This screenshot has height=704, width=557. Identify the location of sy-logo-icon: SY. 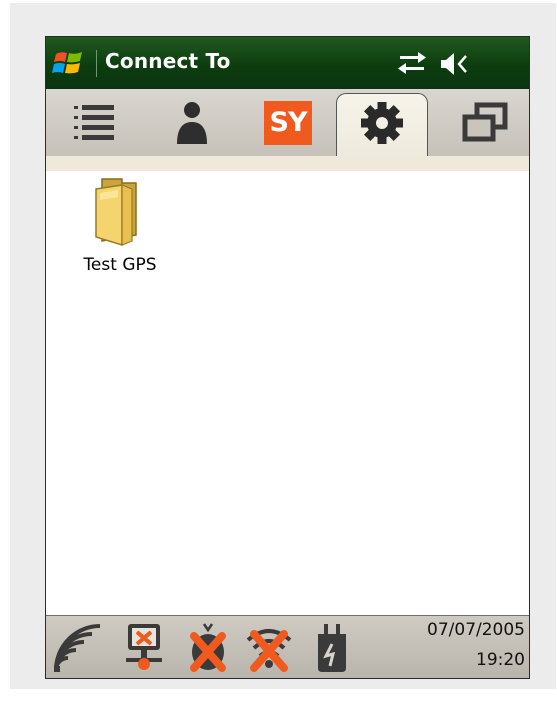
(288, 122).